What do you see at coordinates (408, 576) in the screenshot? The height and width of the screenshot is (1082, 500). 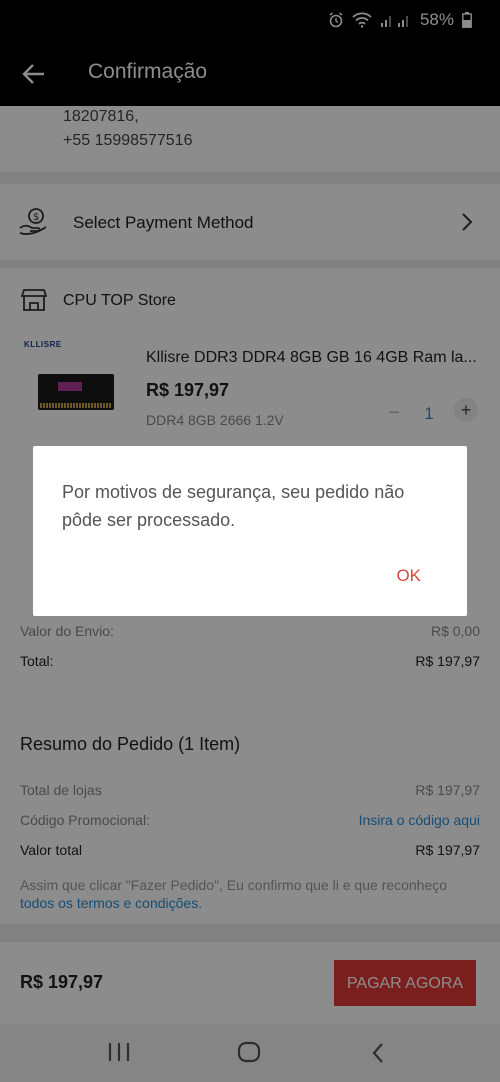 I see `dialog-ok-button: OK` at bounding box center [408, 576].